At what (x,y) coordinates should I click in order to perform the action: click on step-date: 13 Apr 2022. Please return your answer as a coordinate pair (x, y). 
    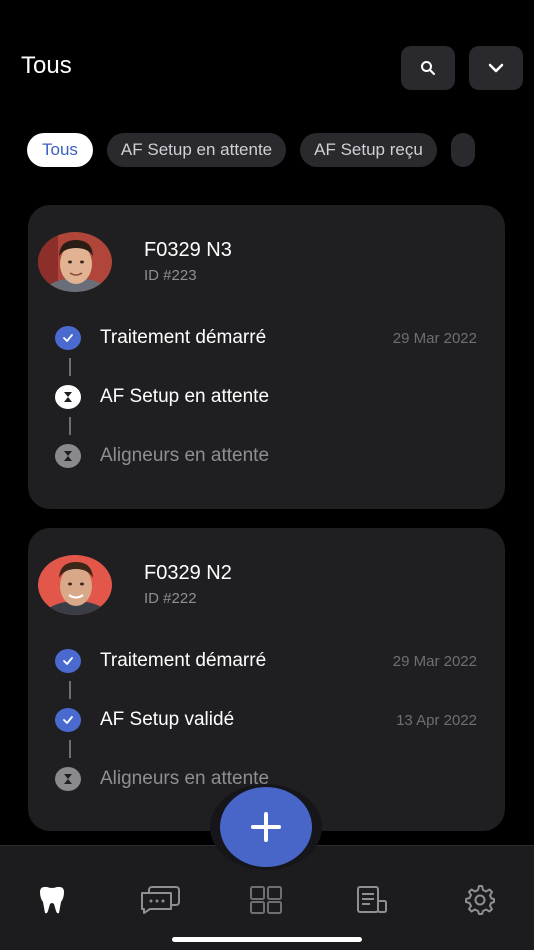
    Looking at the image, I should click on (436, 720).